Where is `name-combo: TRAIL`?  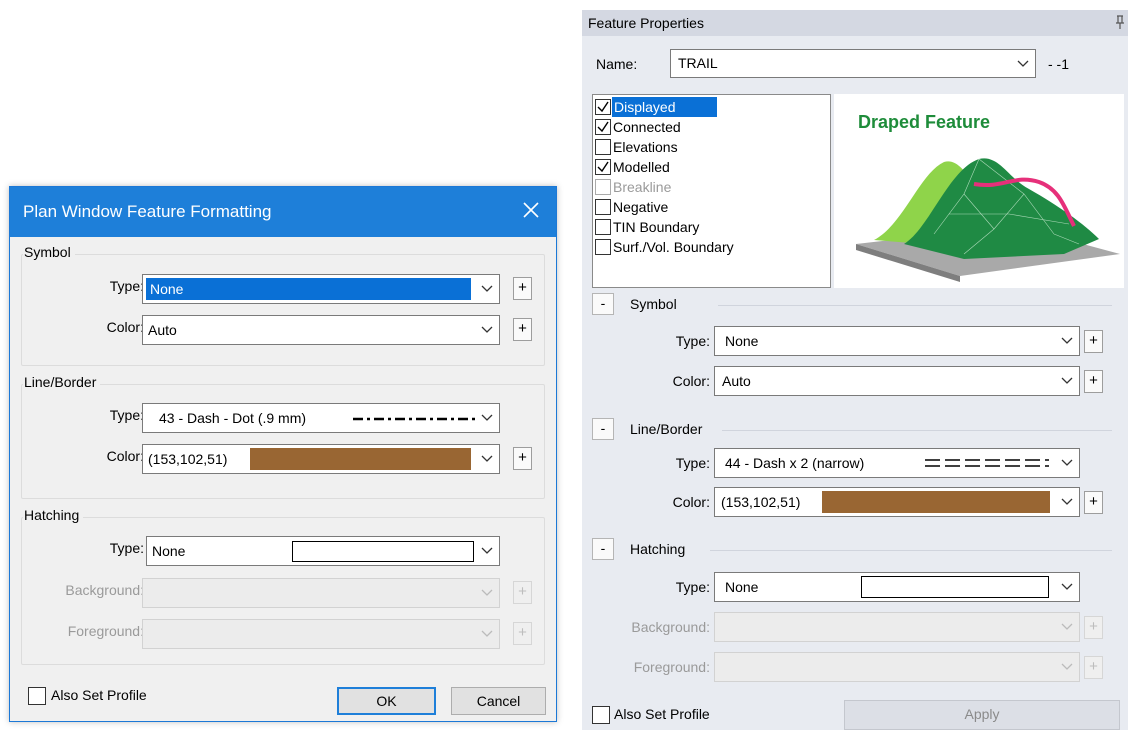
name-combo: TRAIL is located at coordinates (853, 63).